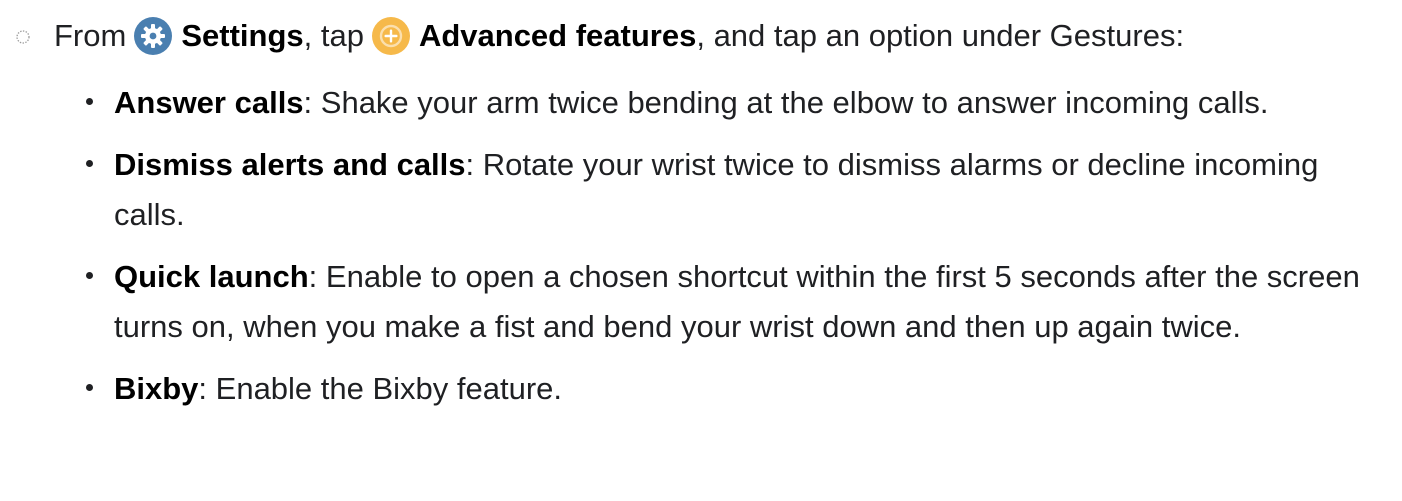 This screenshot has width=1402, height=501. Describe the element at coordinates (23, 37) in the screenshot. I see `step-circle-icon` at that location.